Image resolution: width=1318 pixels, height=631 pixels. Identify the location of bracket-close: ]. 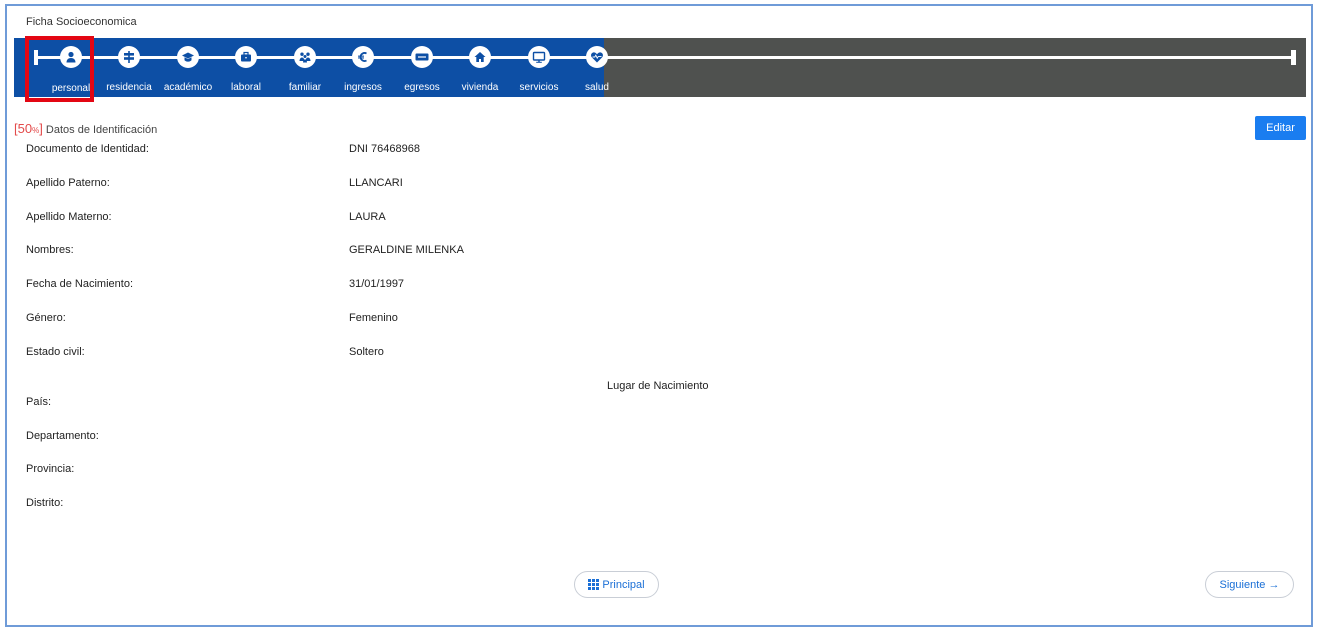
(41, 128).